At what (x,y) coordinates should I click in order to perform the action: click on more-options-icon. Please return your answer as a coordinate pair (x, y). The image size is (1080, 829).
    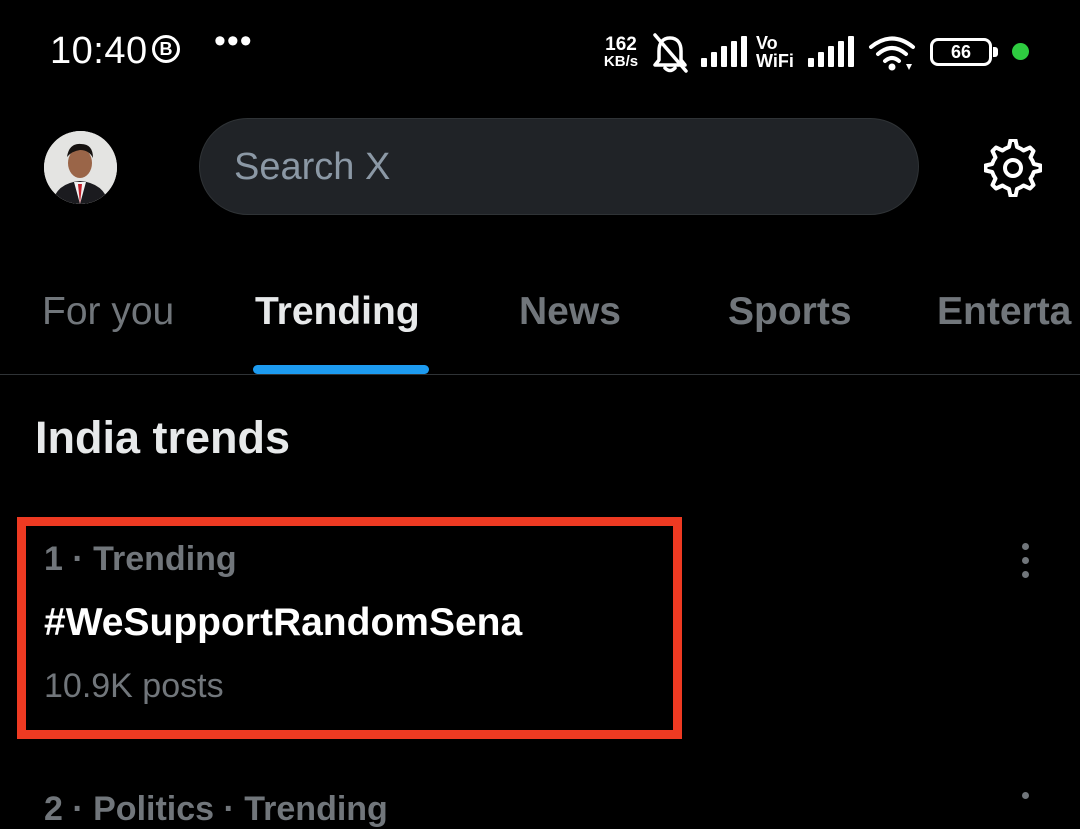
    Looking at the image, I should click on (1025, 561).